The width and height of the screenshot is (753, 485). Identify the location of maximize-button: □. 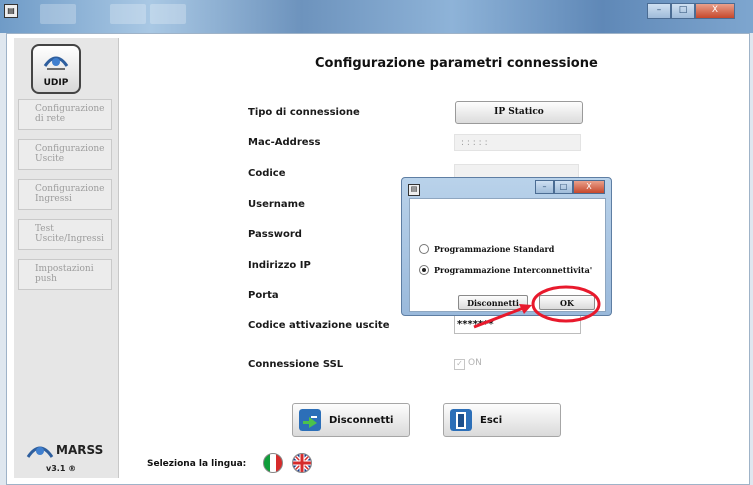
(683, 11).